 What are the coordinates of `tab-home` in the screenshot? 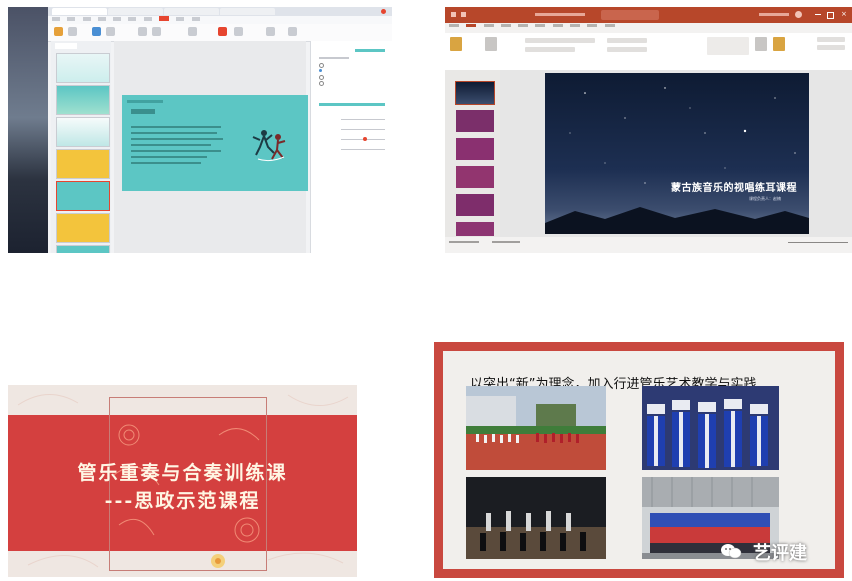 It's located at (471, 25).